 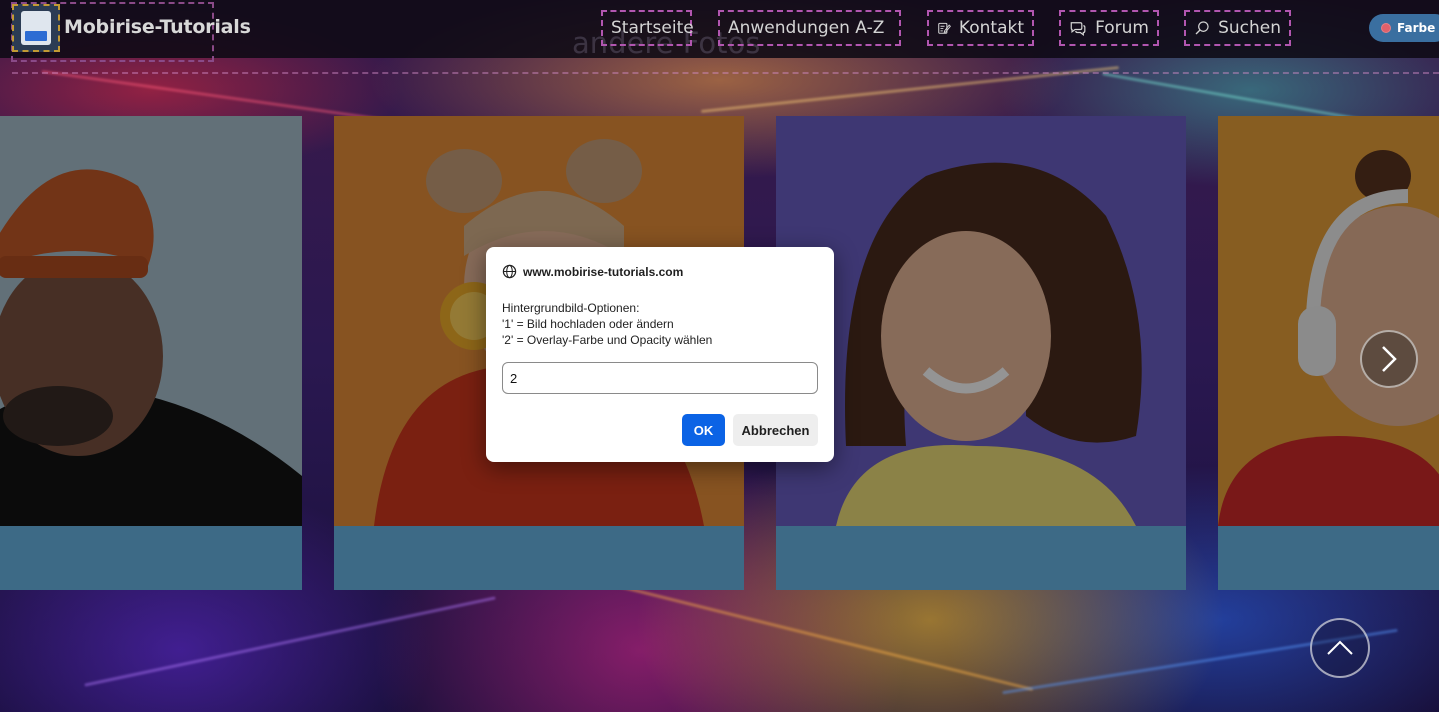 I want to click on dialog-message-line: Hintergrundbild-Optionen:, so click(x=571, y=308).